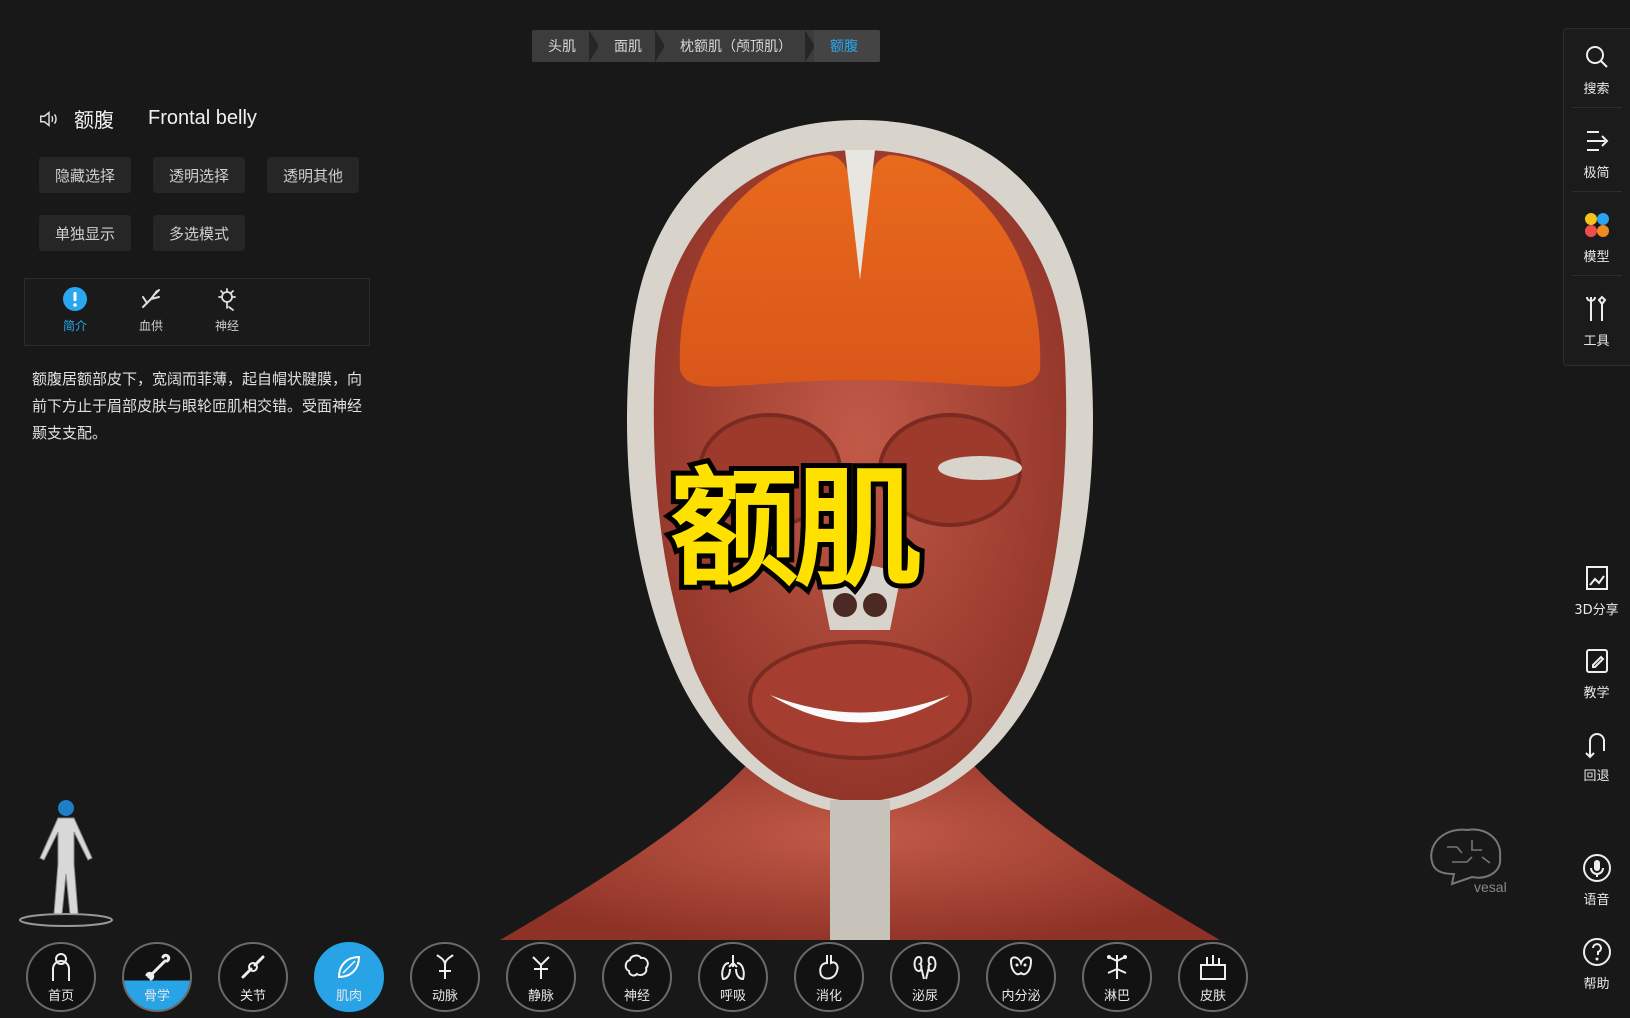 This screenshot has width=1630, height=1018. Describe the element at coordinates (197, 312) in the screenshot. I see `info-tabs: 简介 血供 神经` at that location.